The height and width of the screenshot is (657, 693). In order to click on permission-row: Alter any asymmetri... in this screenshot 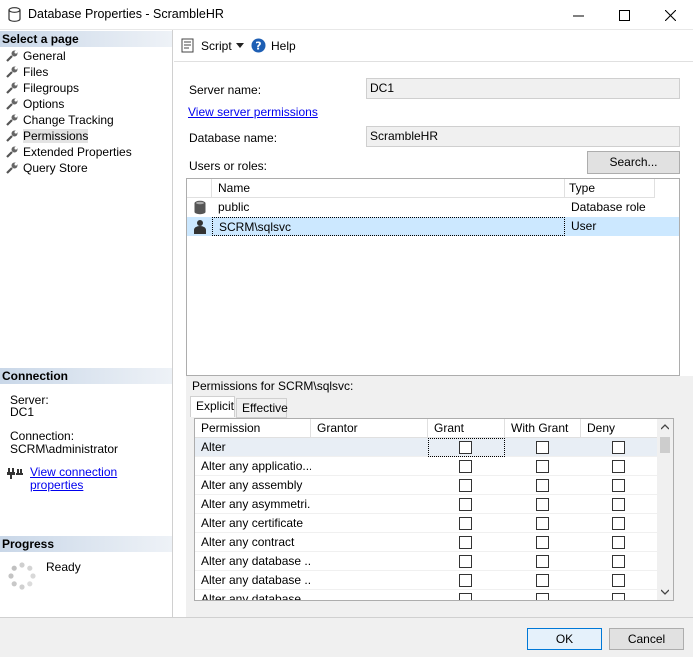, I will do `click(426, 504)`.